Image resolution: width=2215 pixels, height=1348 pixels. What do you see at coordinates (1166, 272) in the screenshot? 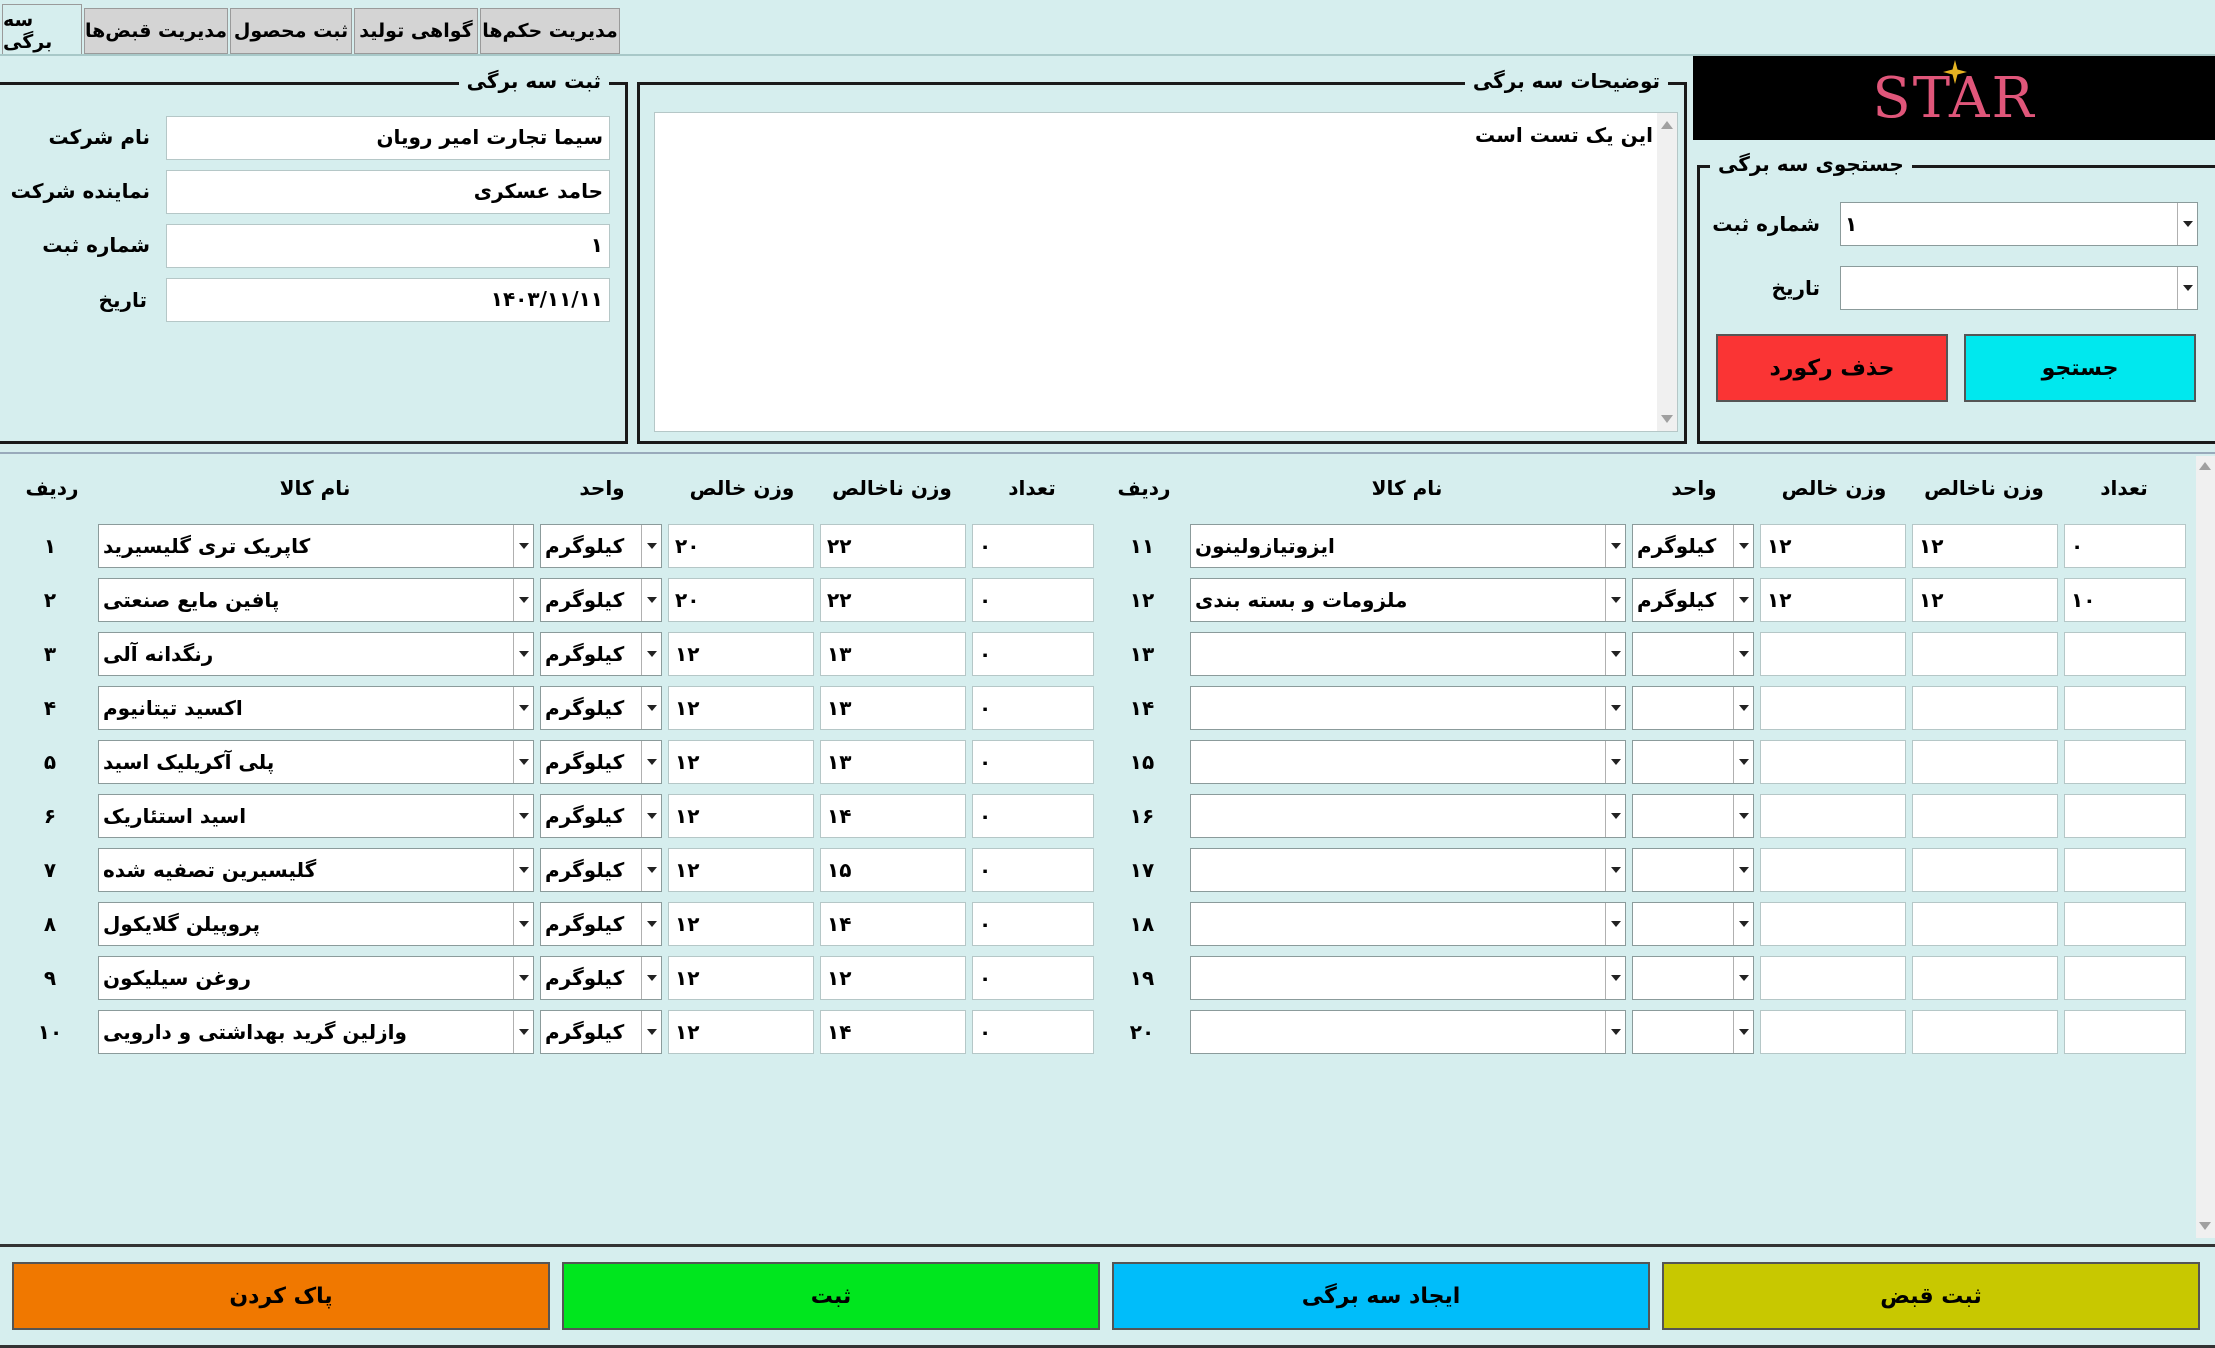
I see `description-textarea: این یک تست است` at bounding box center [1166, 272].